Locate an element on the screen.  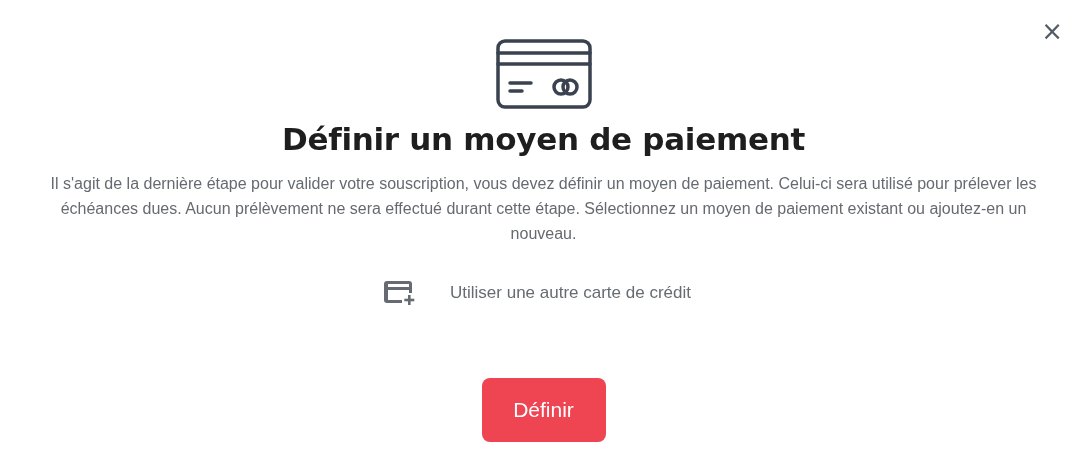
add-card-icon is located at coordinates (400, 293).